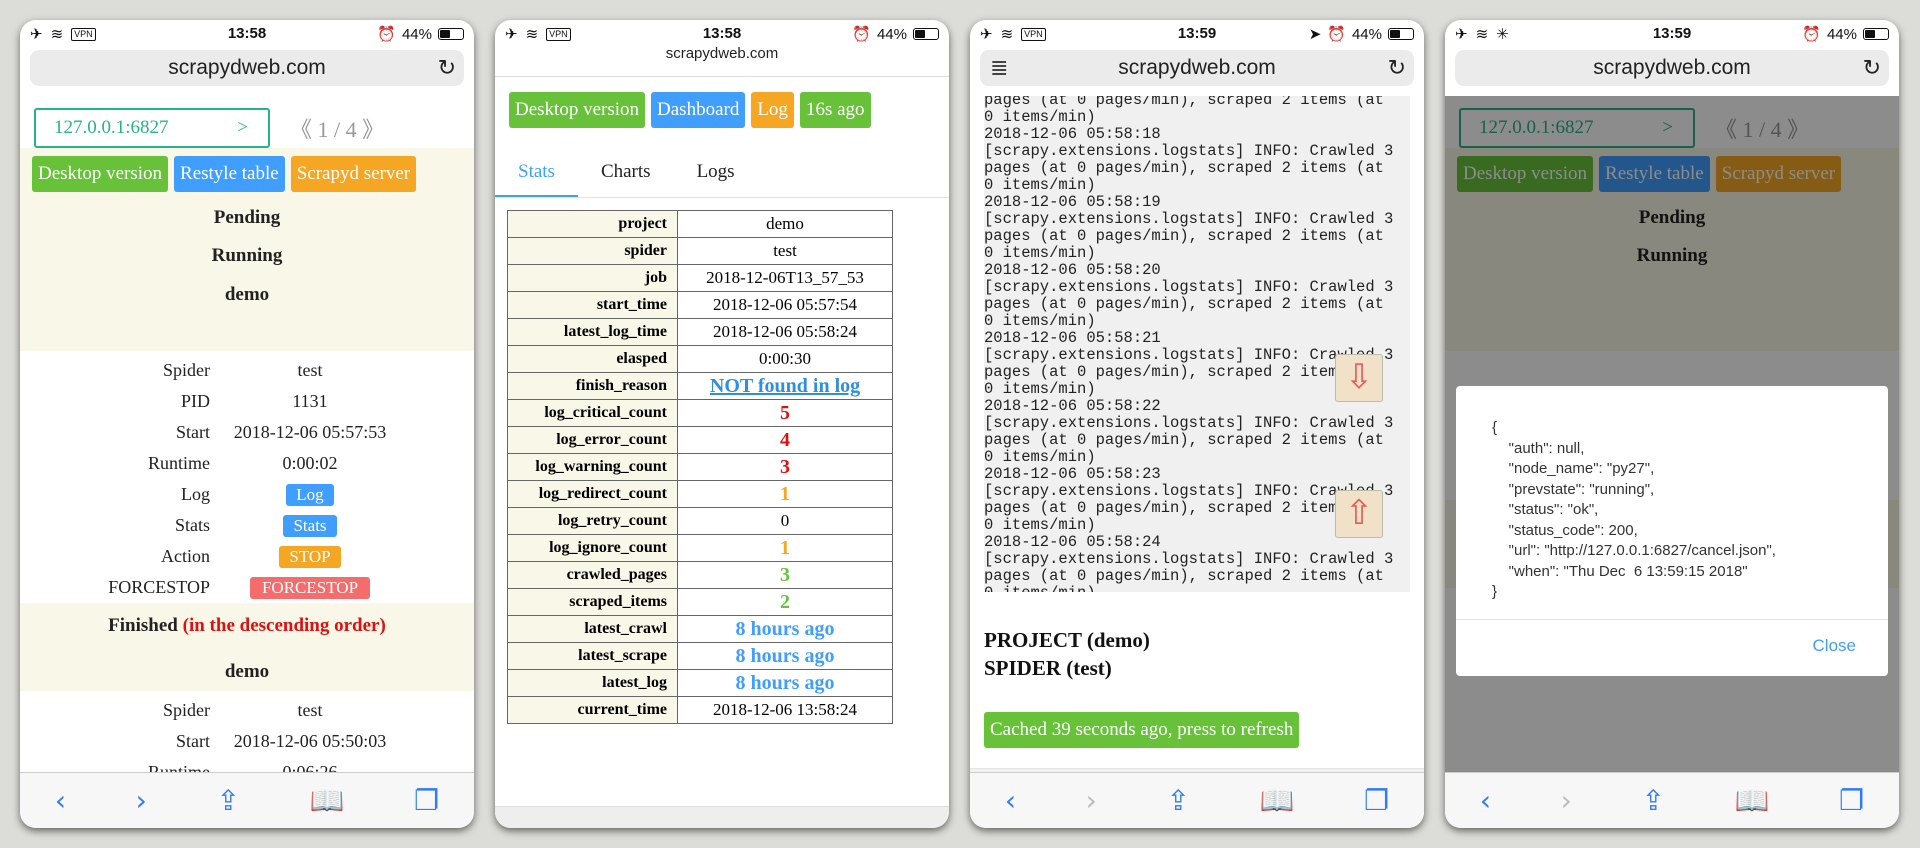 The height and width of the screenshot is (848, 1920). I want to click on row-key: Stats, so click(192, 525).